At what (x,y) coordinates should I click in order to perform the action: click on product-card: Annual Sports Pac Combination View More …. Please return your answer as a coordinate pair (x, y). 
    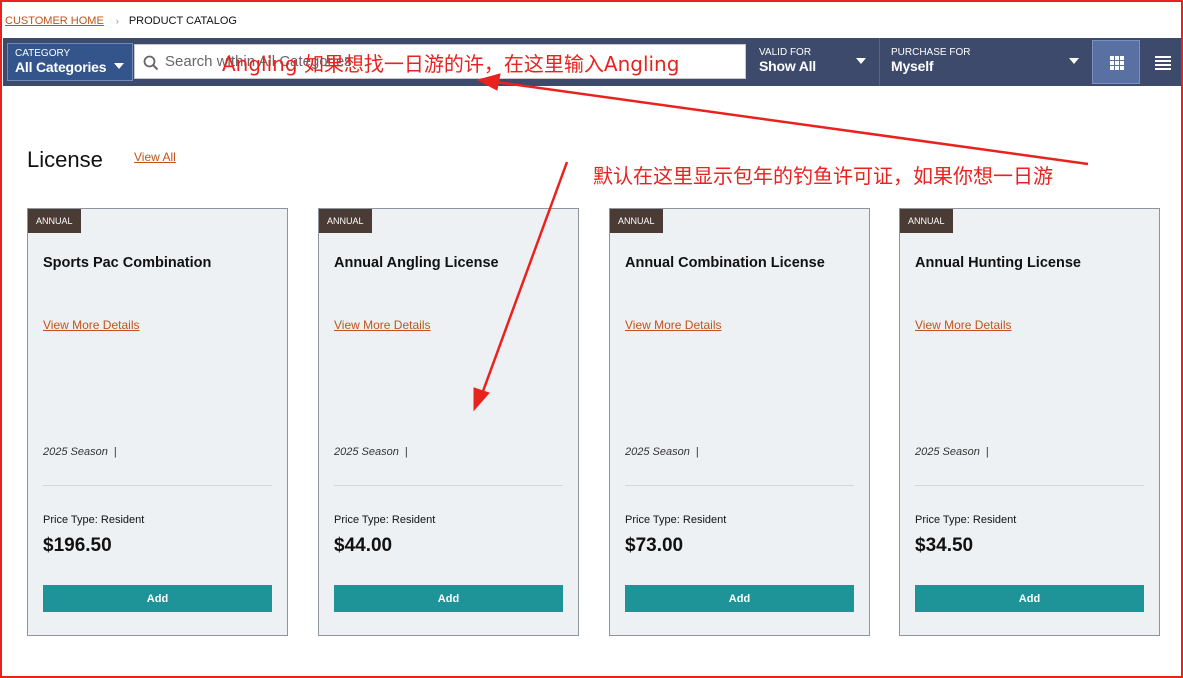
    Looking at the image, I should click on (157, 422).